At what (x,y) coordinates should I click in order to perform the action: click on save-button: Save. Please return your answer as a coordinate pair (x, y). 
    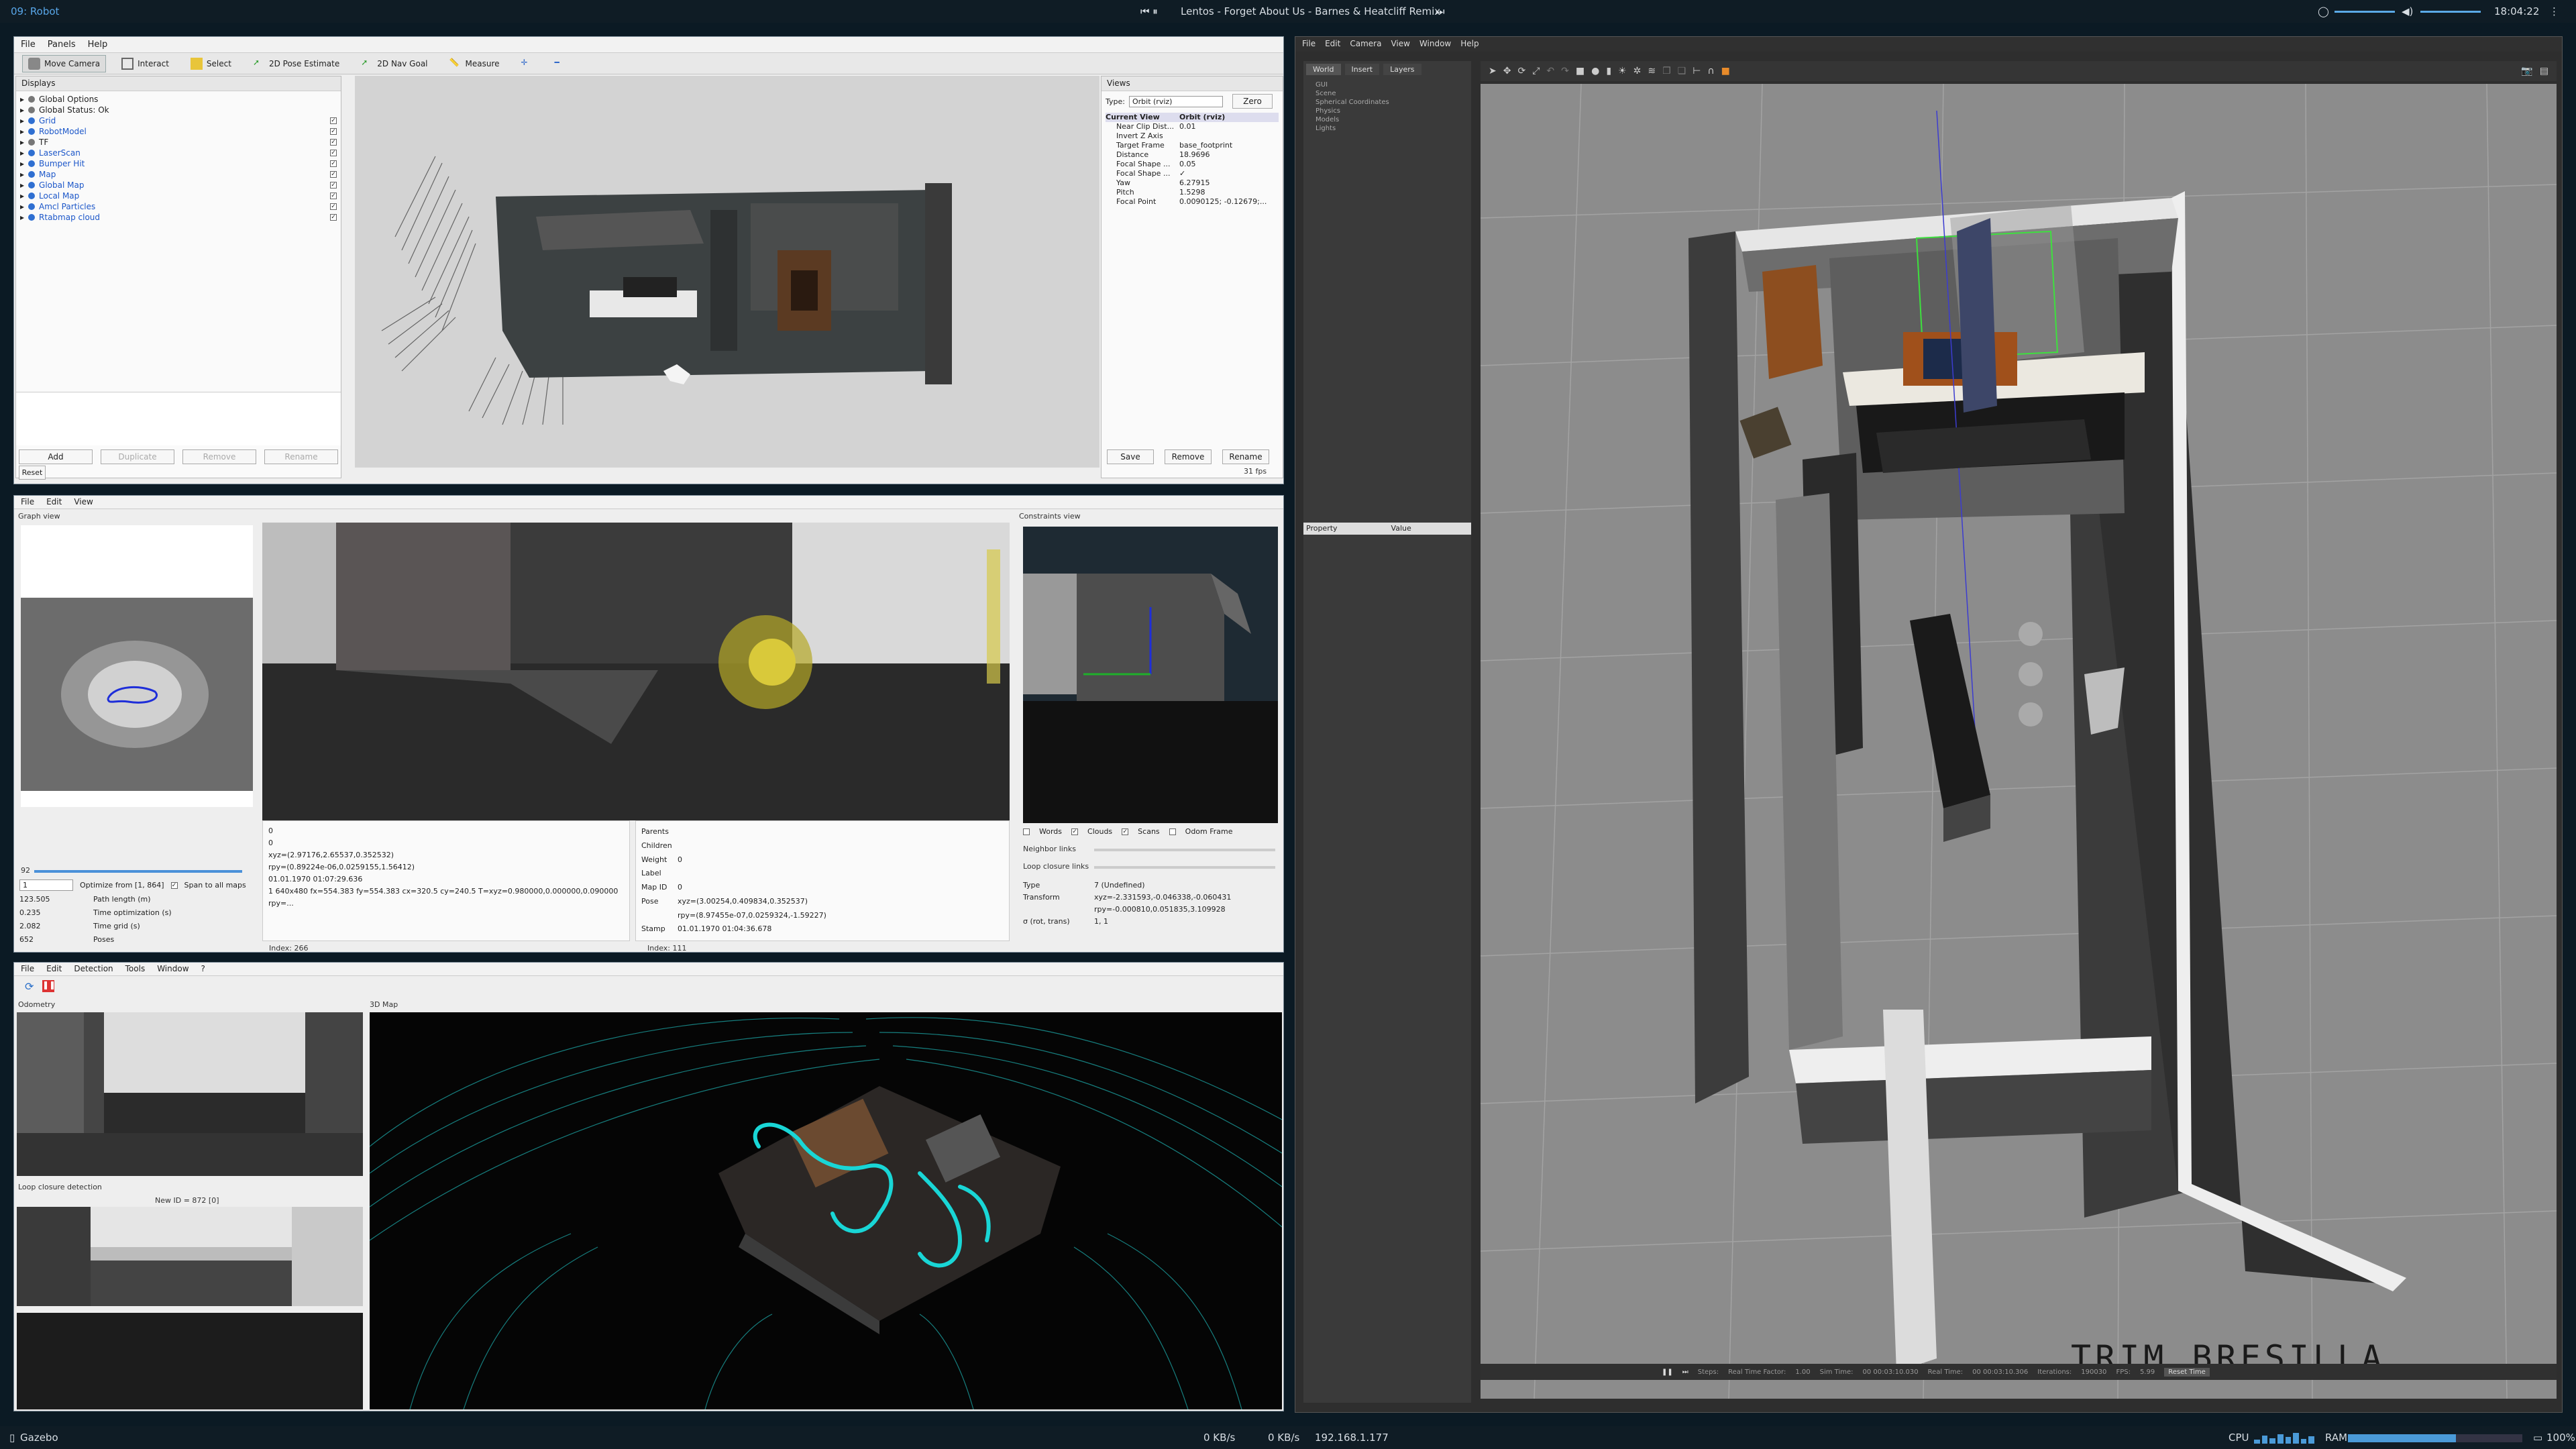
    Looking at the image, I should click on (1130, 456).